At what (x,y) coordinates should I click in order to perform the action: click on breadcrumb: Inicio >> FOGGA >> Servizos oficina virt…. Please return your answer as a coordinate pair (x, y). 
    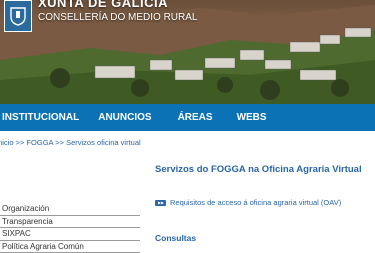
    Looking at the image, I should click on (70, 142).